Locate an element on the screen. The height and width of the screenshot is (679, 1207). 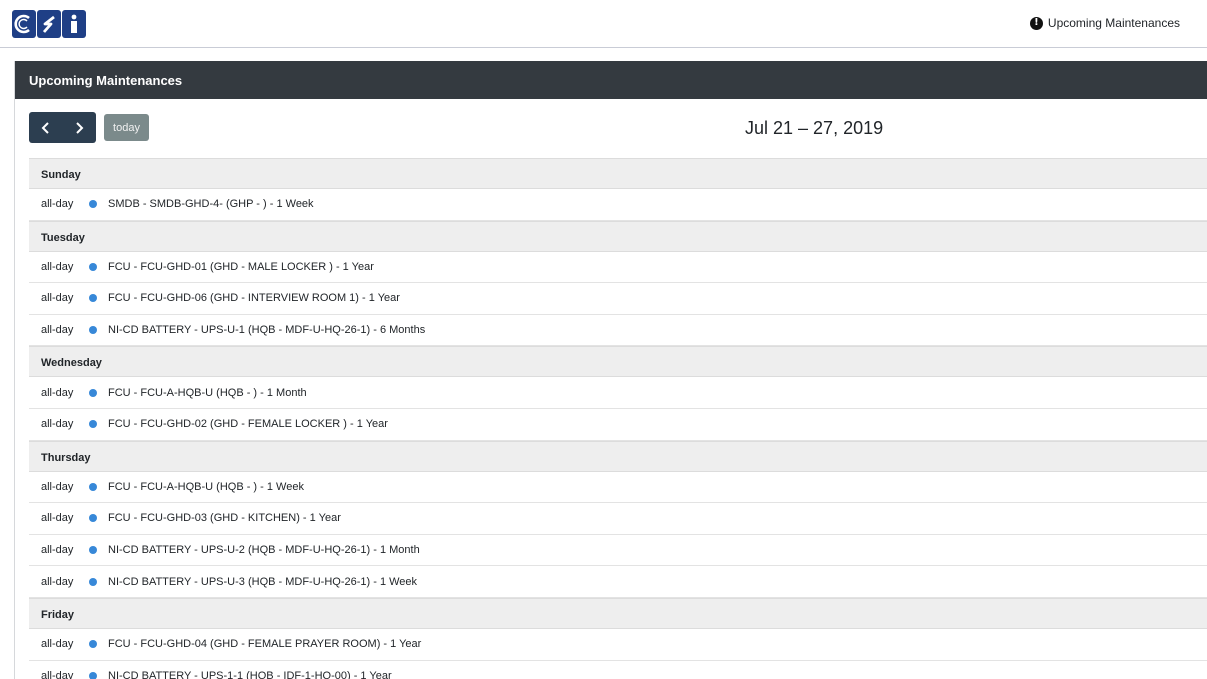
logo-c-icon is located at coordinates (22, 24).